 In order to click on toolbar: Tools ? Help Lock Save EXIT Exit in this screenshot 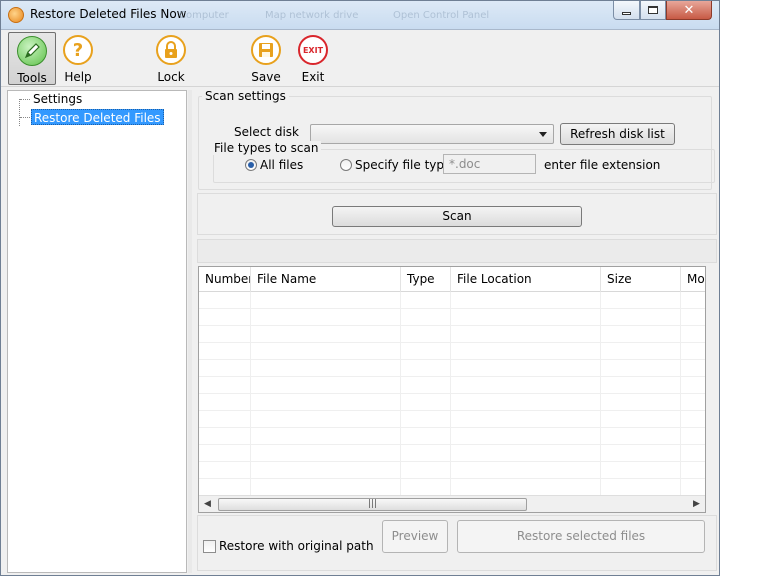, I will do `click(360, 58)`.